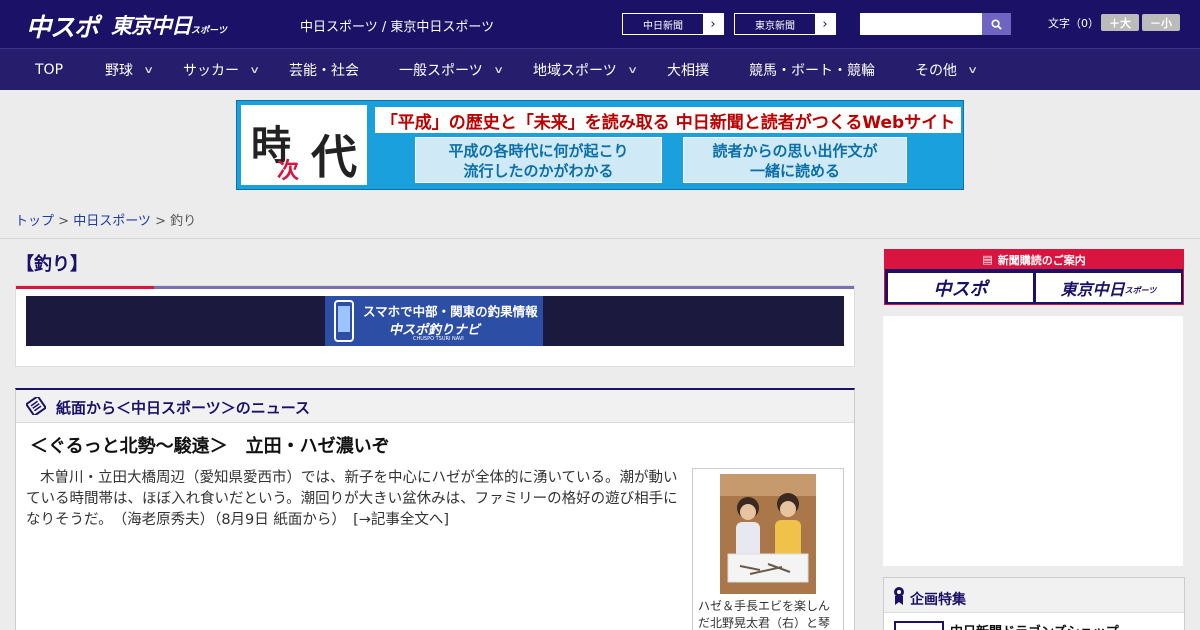 The image size is (1200, 630). What do you see at coordinates (1161, 22) in the screenshot?
I see `font-size-down-button: －小` at bounding box center [1161, 22].